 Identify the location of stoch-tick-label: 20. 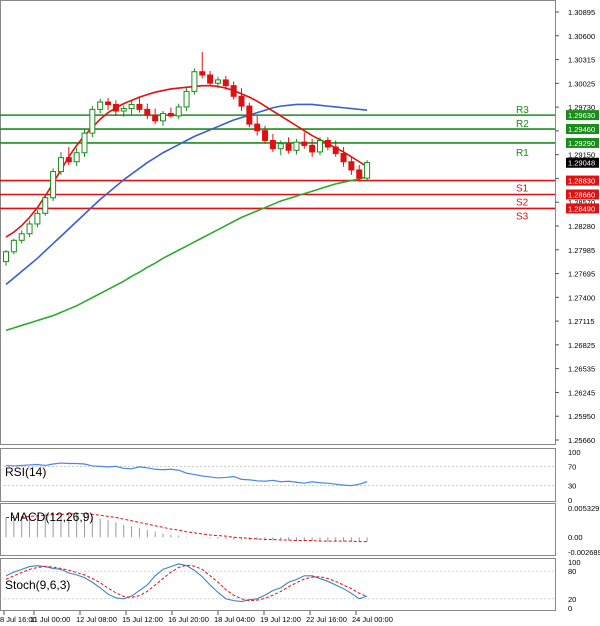
(572, 599).